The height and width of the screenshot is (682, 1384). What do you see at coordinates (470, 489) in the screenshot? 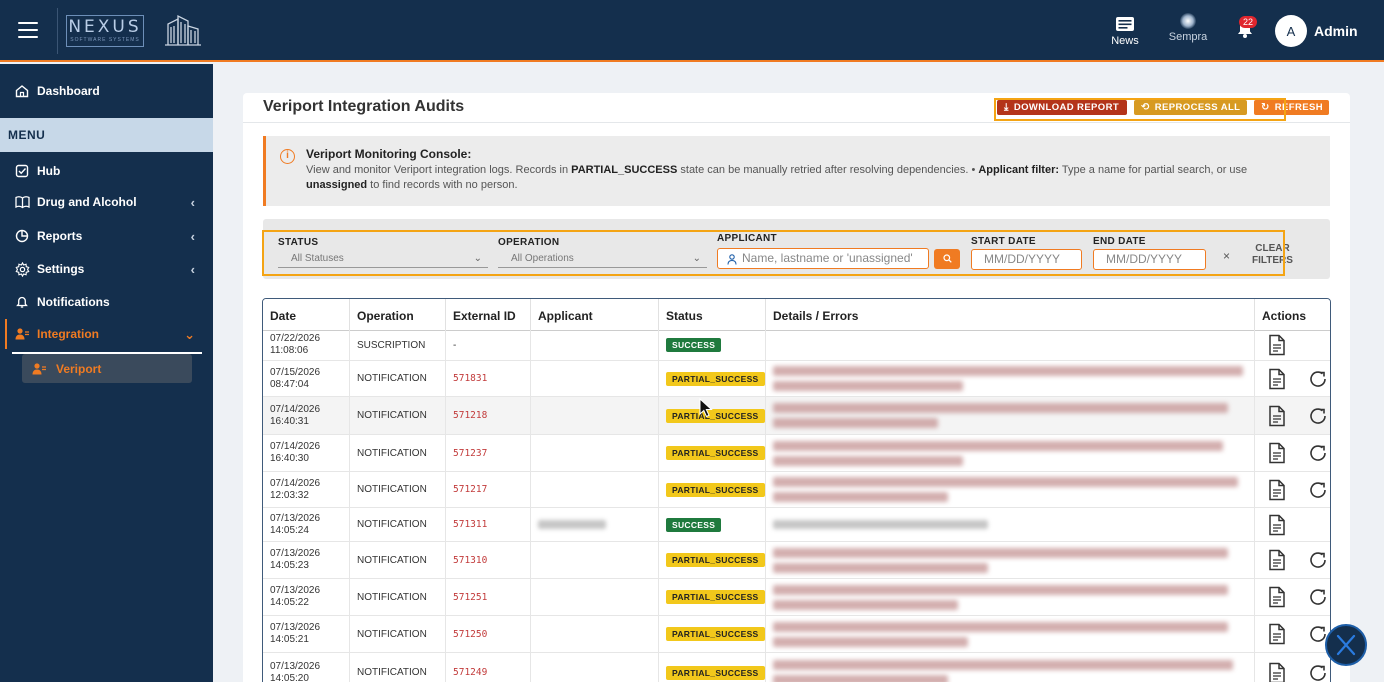
I see `external-id-value: 571217` at bounding box center [470, 489].